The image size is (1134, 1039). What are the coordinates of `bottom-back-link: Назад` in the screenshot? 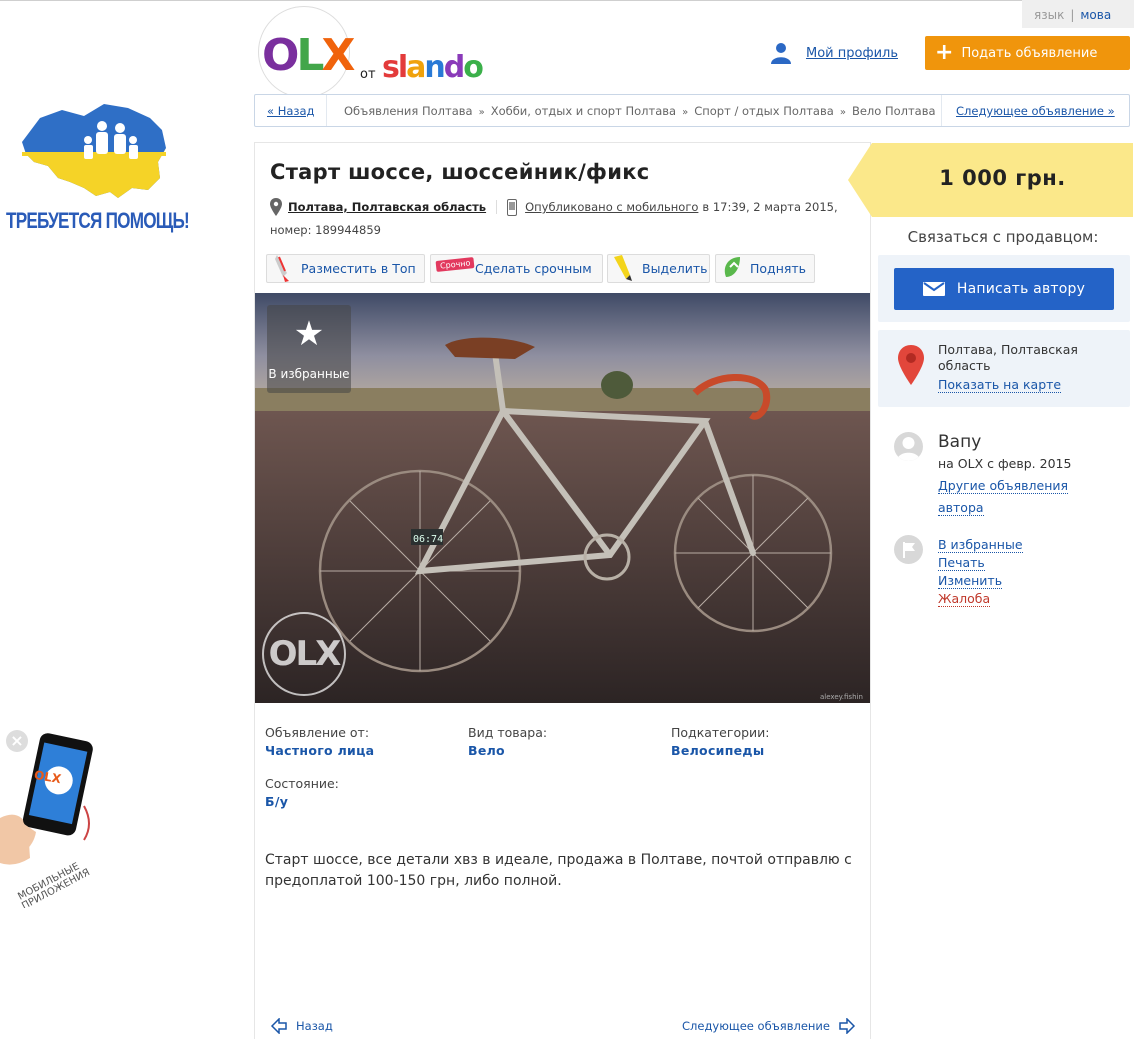 It's located at (301, 1026).